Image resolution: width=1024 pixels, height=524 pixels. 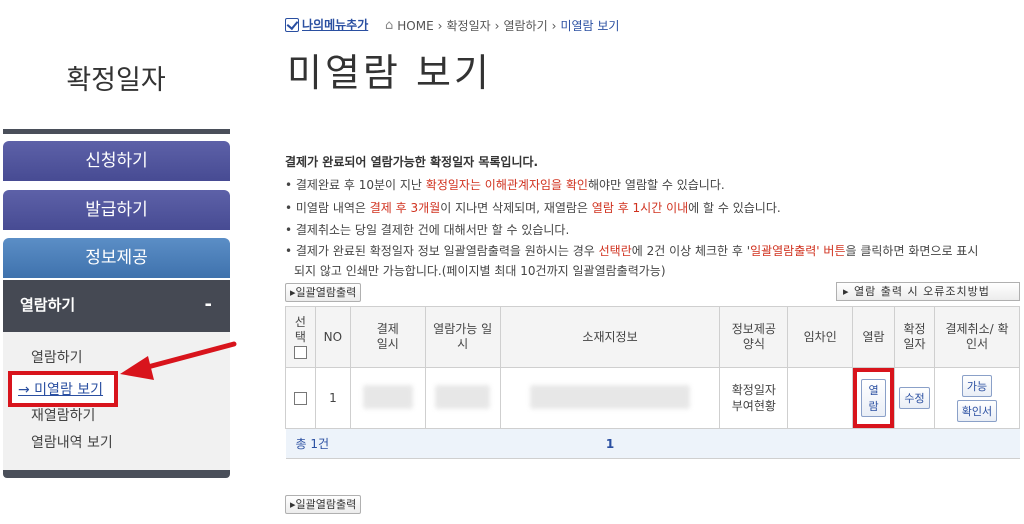 What do you see at coordinates (977, 385) in the screenshot?
I see `available-button: 가능` at bounding box center [977, 385].